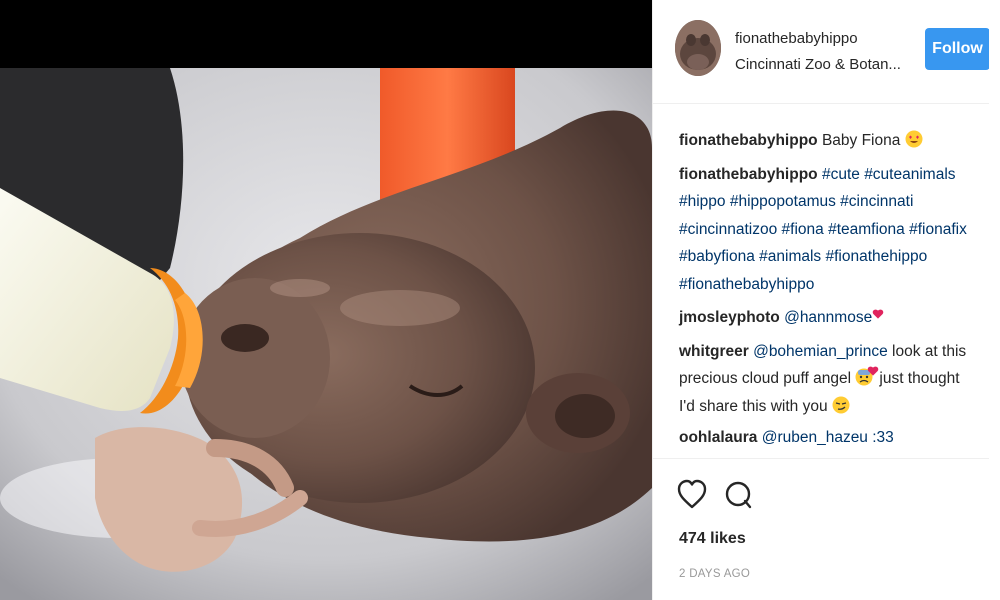 The height and width of the screenshot is (600, 1000). What do you see at coordinates (692, 495) in the screenshot?
I see `heart-outline-icon` at bounding box center [692, 495].